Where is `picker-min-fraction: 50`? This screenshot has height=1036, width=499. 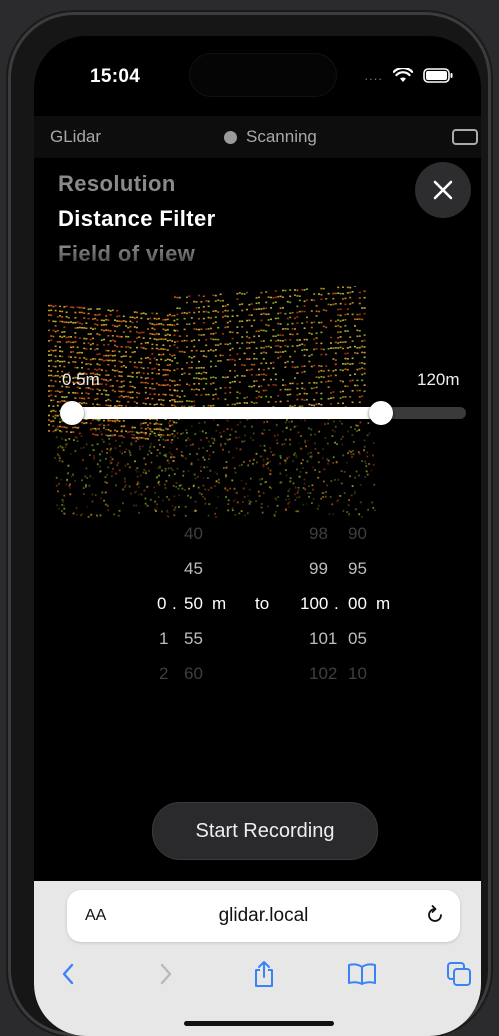 picker-min-fraction: 50 is located at coordinates (193, 604).